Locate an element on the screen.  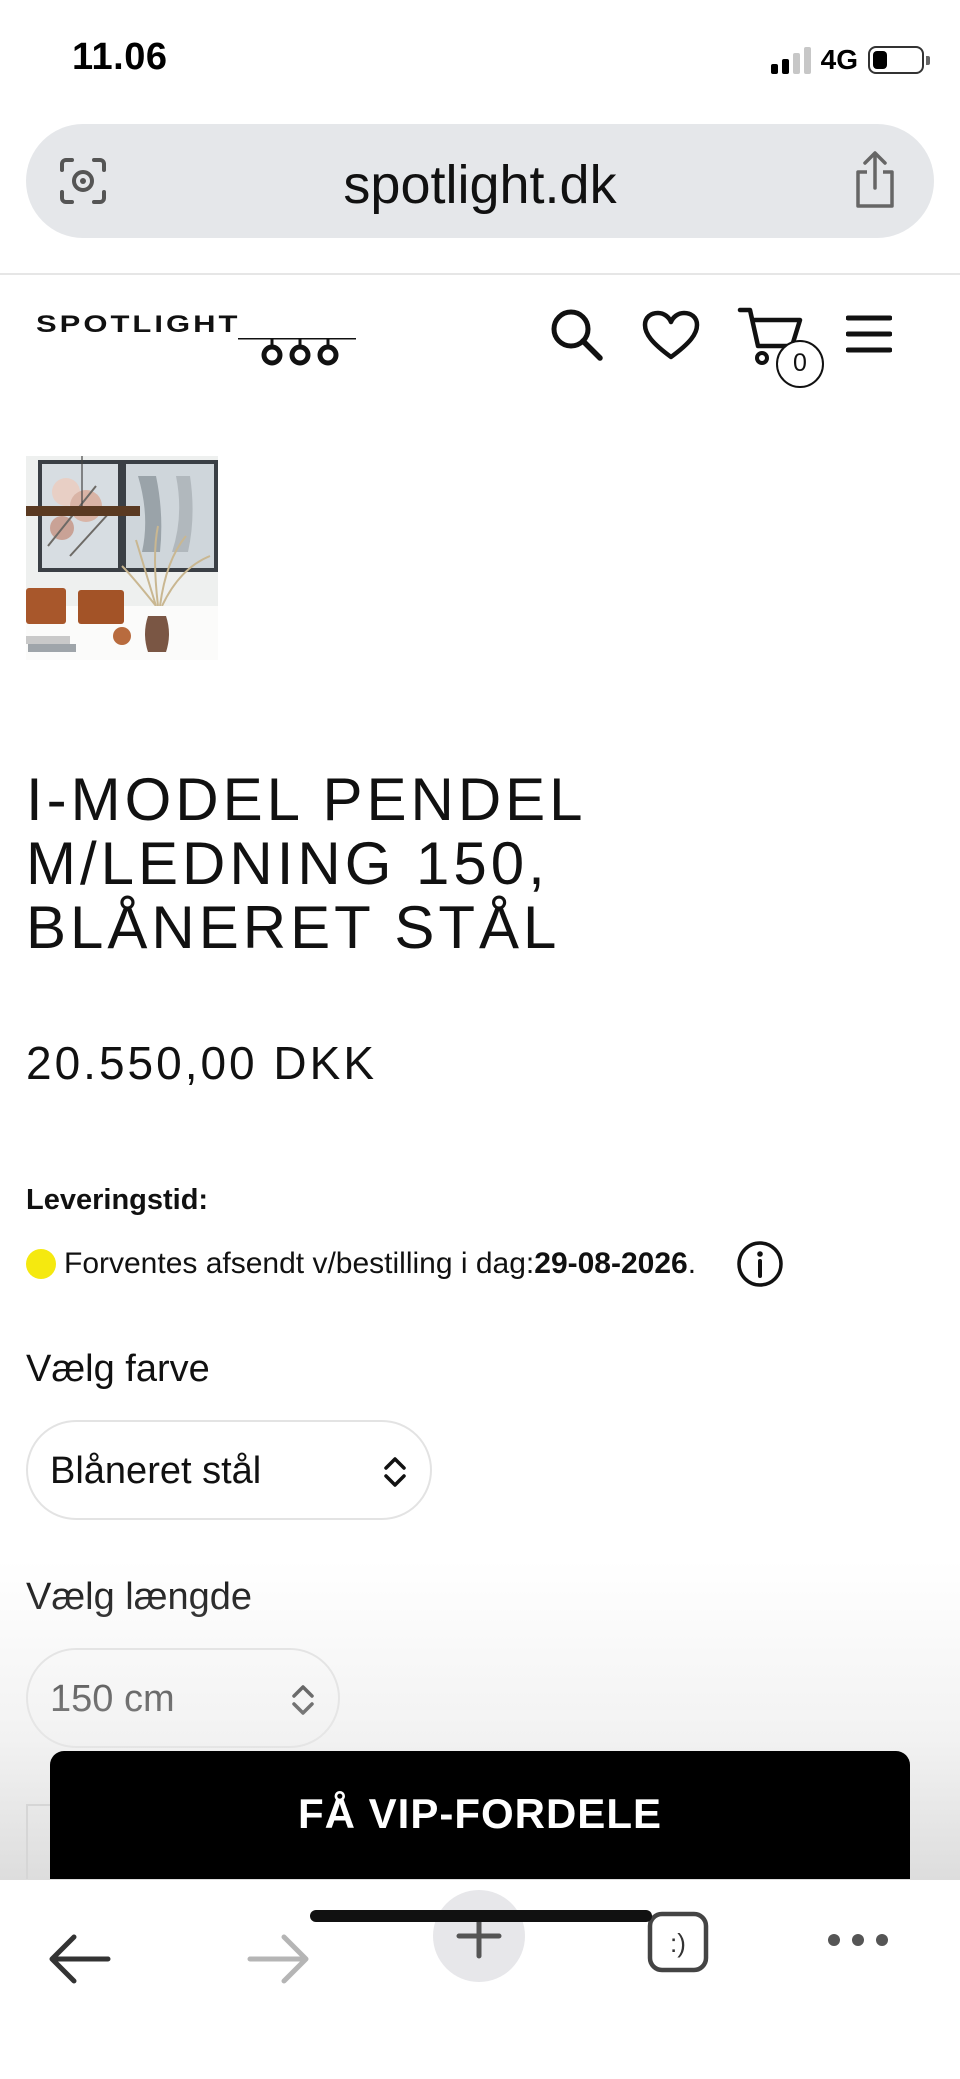
product-title-line: BLÅNERET STÅL is located at coordinates (293, 927).